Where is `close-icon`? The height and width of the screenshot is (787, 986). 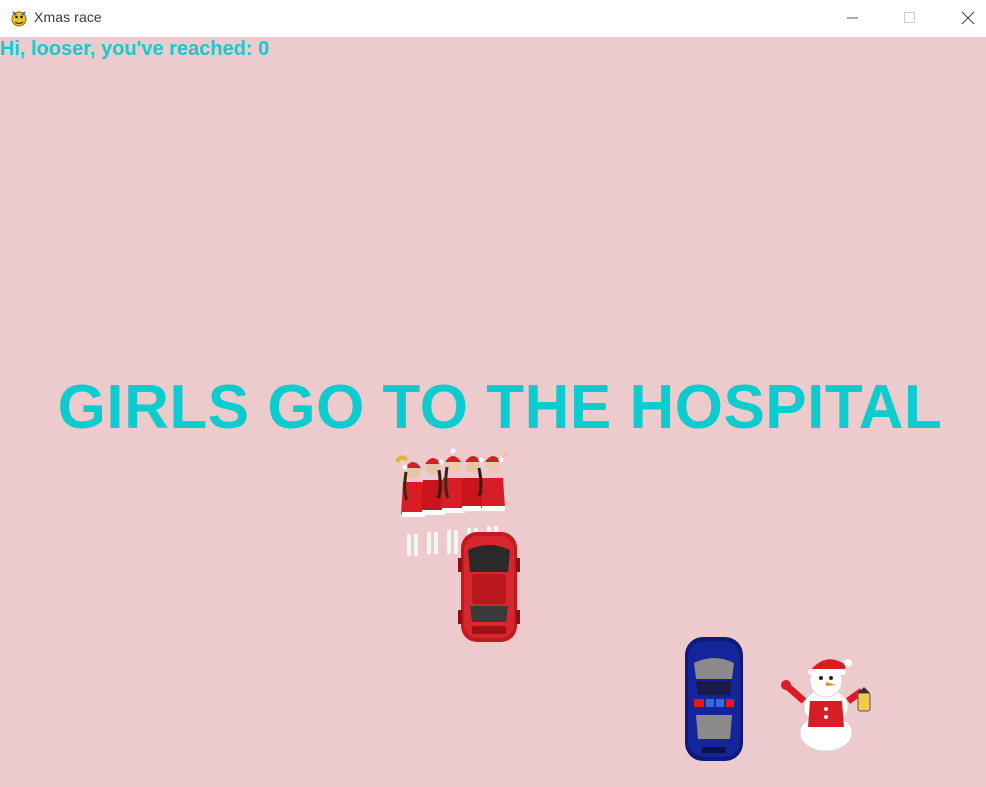
close-icon is located at coordinates (968, 18).